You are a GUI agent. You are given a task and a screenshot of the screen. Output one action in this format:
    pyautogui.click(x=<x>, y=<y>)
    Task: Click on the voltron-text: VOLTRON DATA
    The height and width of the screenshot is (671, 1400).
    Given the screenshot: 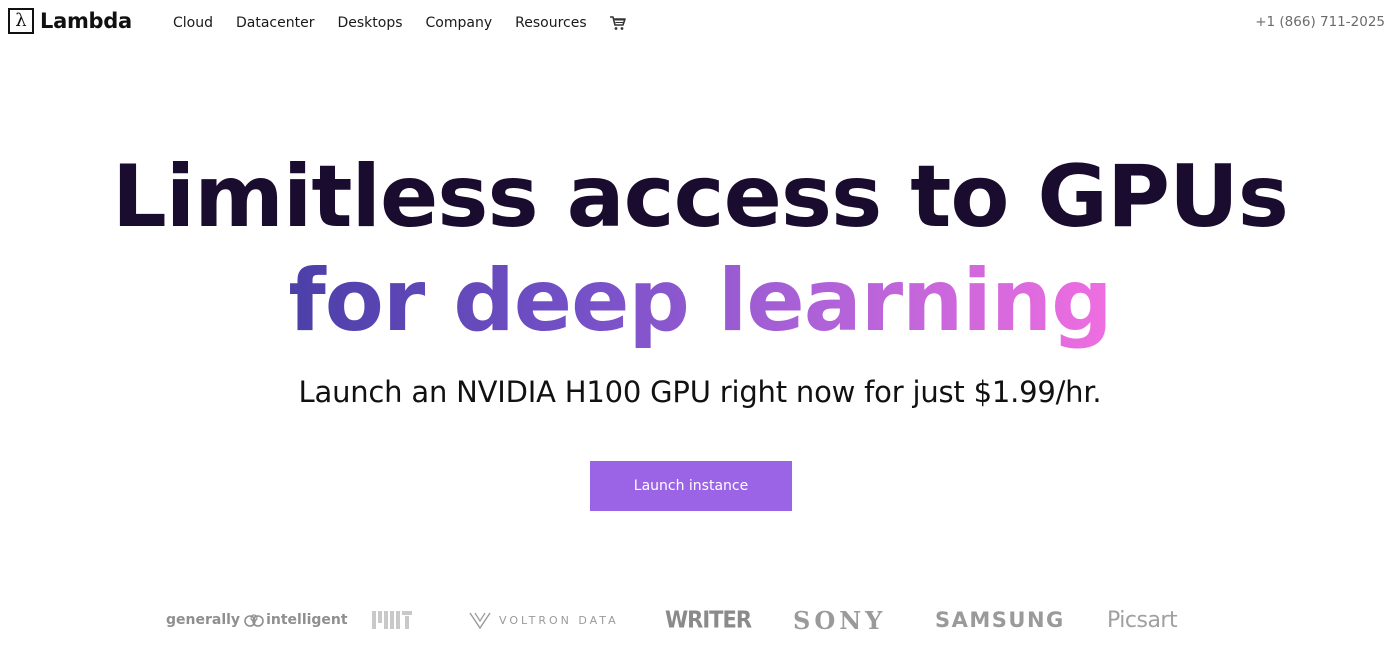 What is the action you would take?
    pyautogui.click(x=559, y=620)
    